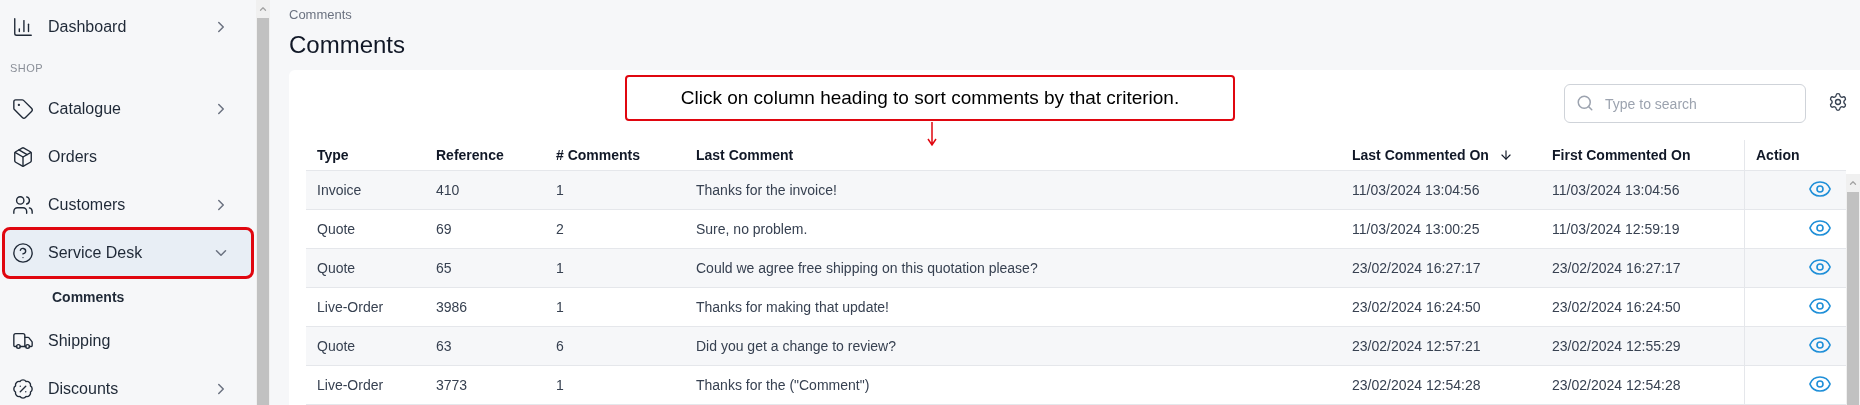  Describe the element at coordinates (448, 190) in the screenshot. I see `table-cell-text: 410` at that location.